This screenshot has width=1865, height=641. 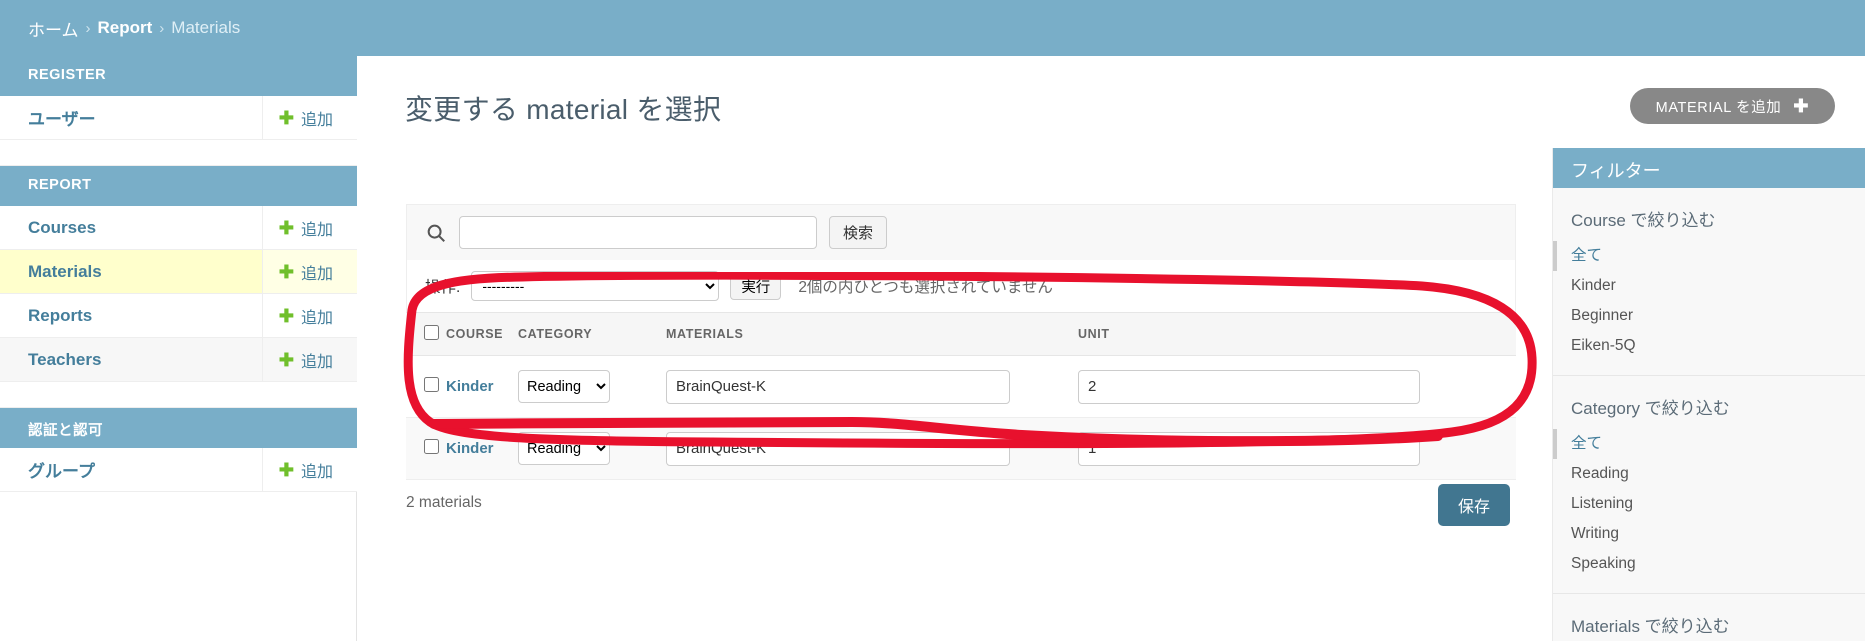 What do you see at coordinates (317, 228) in the screenshot?
I see `sidebar-add-label-courses: 追加` at bounding box center [317, 228].